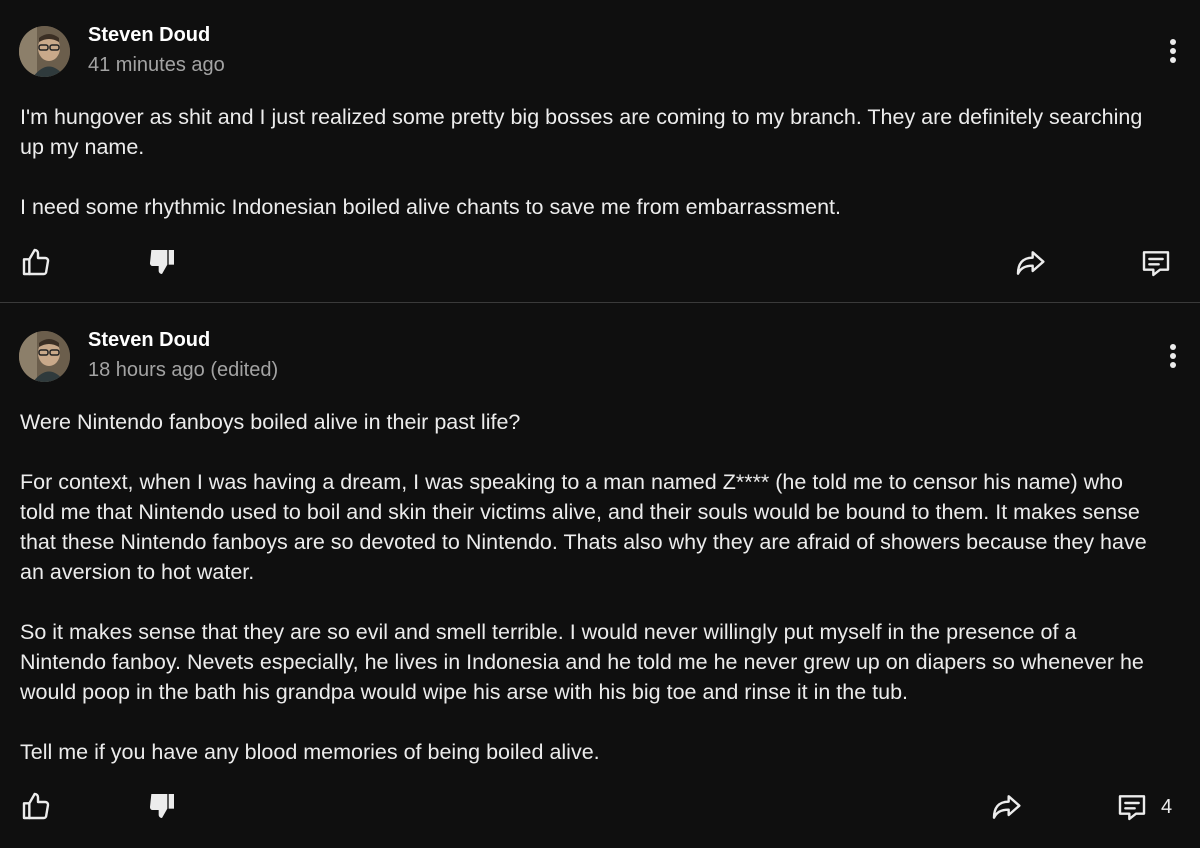 Image resolution: width=1200 pixels, height=848 pixels. Describe the element at coordinates (183, 370) in the screenshot. I see `timestamp: 18 hours ago (edited)` at that location.